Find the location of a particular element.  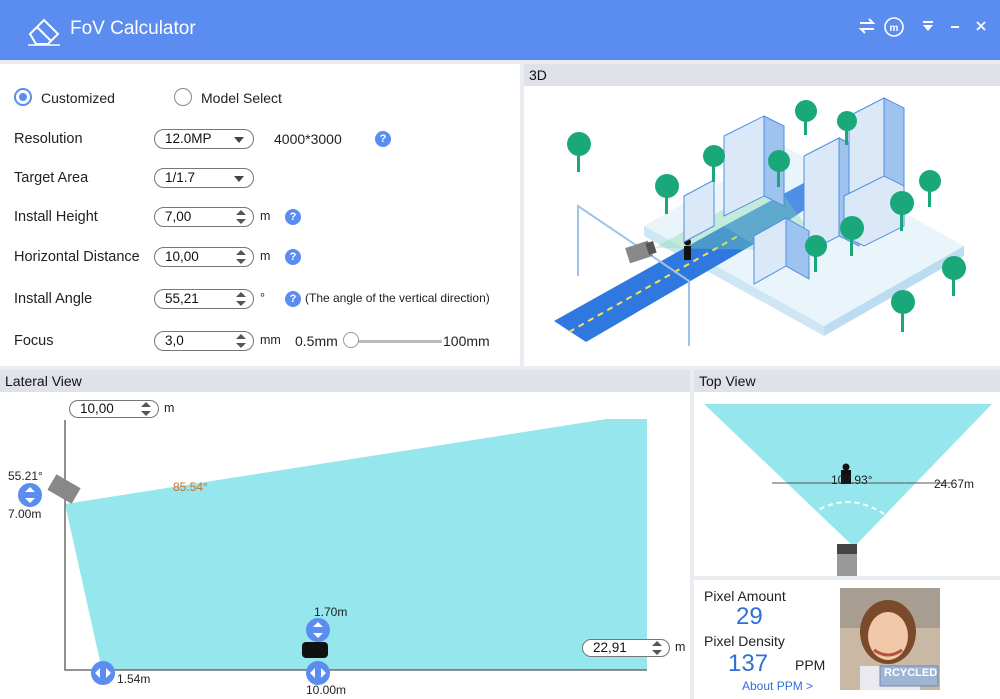

install-angle-input: 55,21 is located at coordinates (204, 299).